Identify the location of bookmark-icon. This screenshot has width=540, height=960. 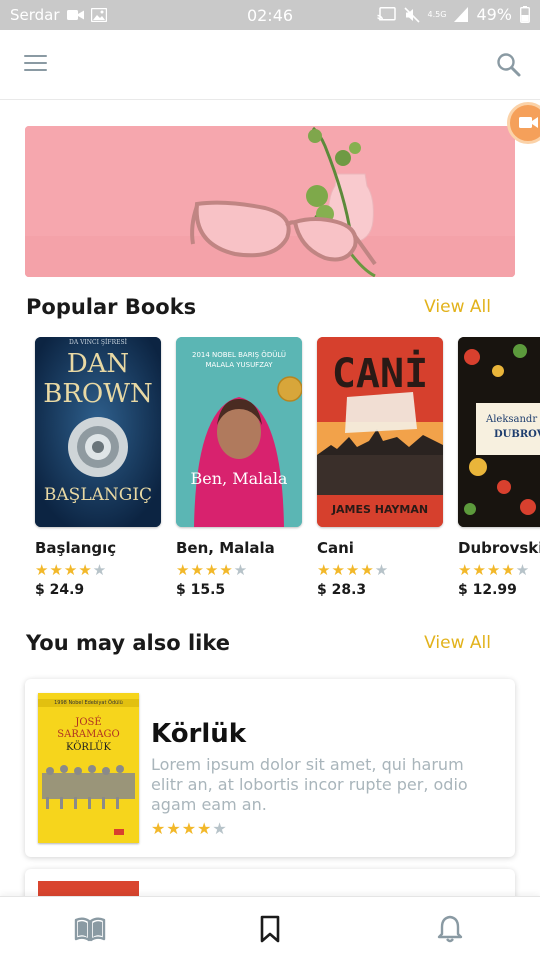
(270, 929).